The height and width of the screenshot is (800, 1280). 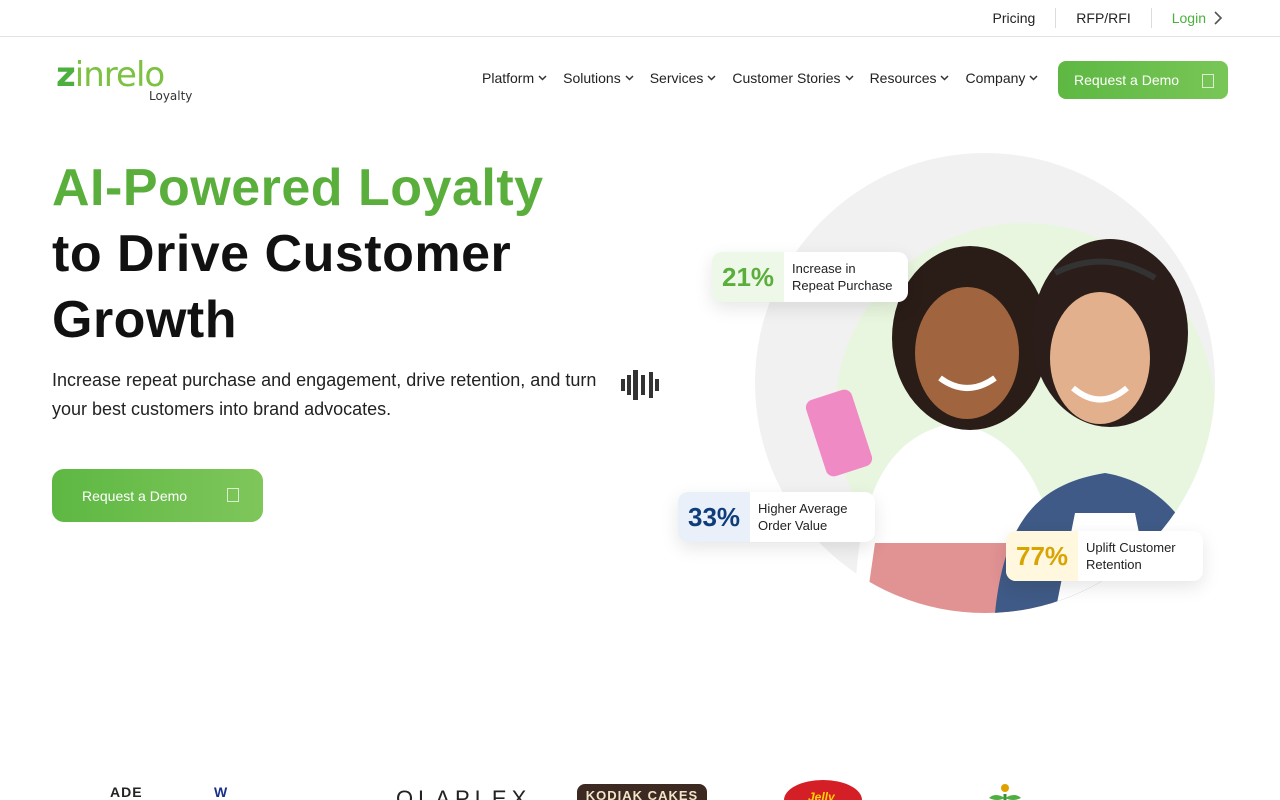 I want to click on stat-label: Increase in Repeat Purchase, so click(x=842, y=277).